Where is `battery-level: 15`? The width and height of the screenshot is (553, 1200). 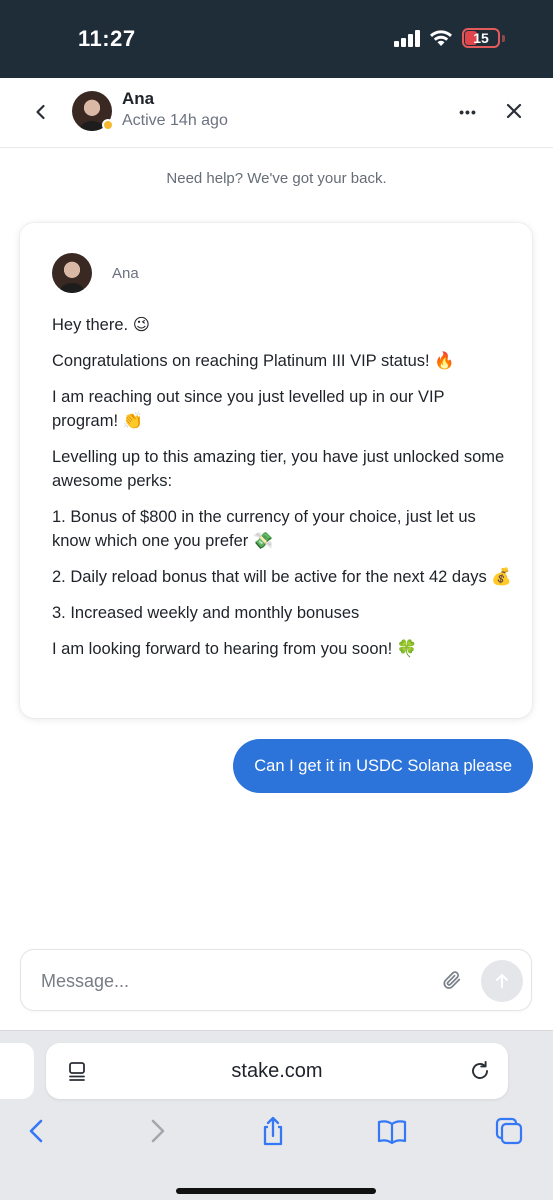 battery-level: 15 is located at coordinates (481, 38).